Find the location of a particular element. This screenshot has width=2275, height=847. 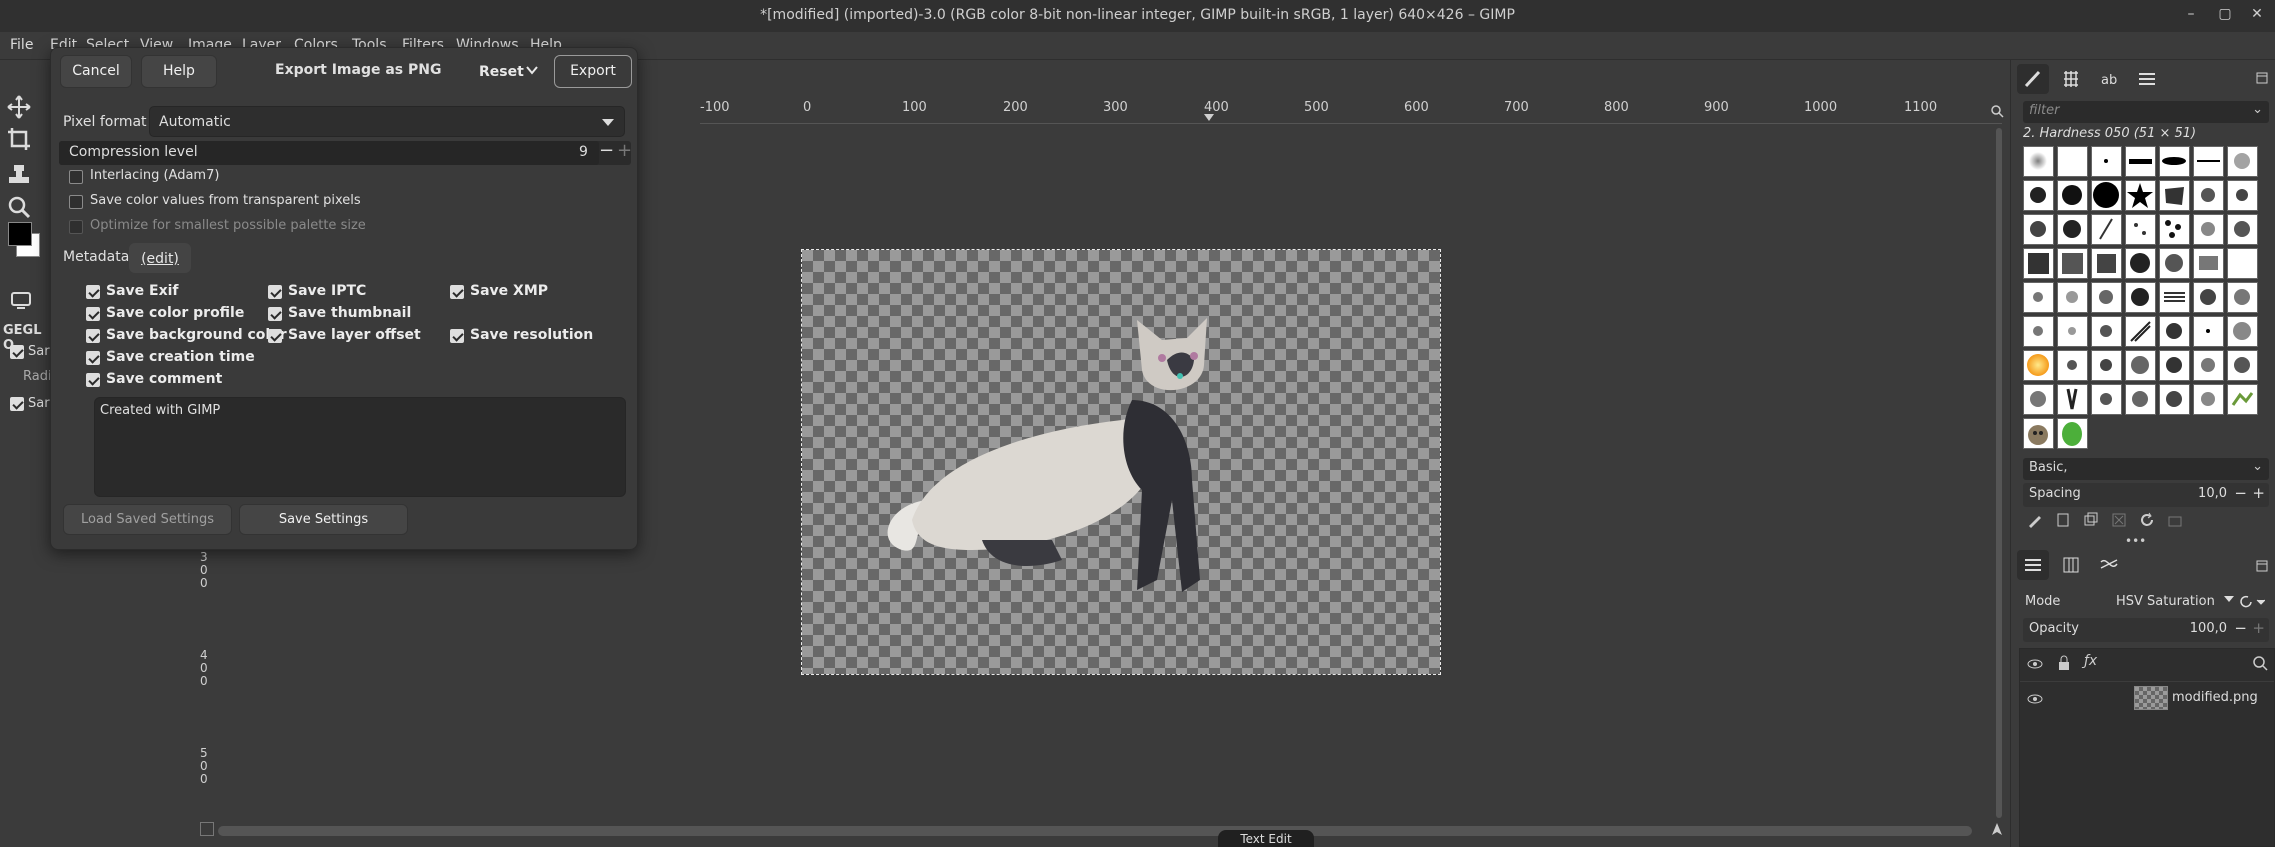

document-history-tab-icon is located at coordinates (2147, 79).